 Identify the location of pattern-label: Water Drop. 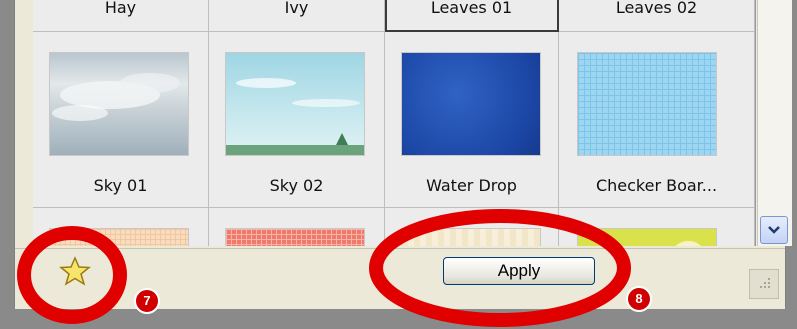
(471, 185).